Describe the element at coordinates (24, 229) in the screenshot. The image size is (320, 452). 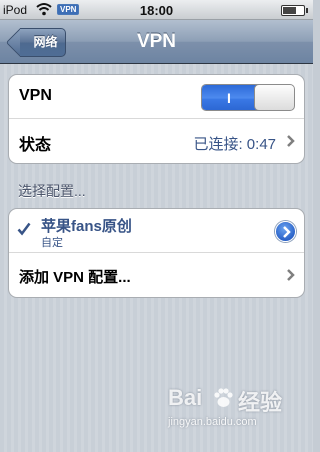
I see `checkmark-icon` at that location.